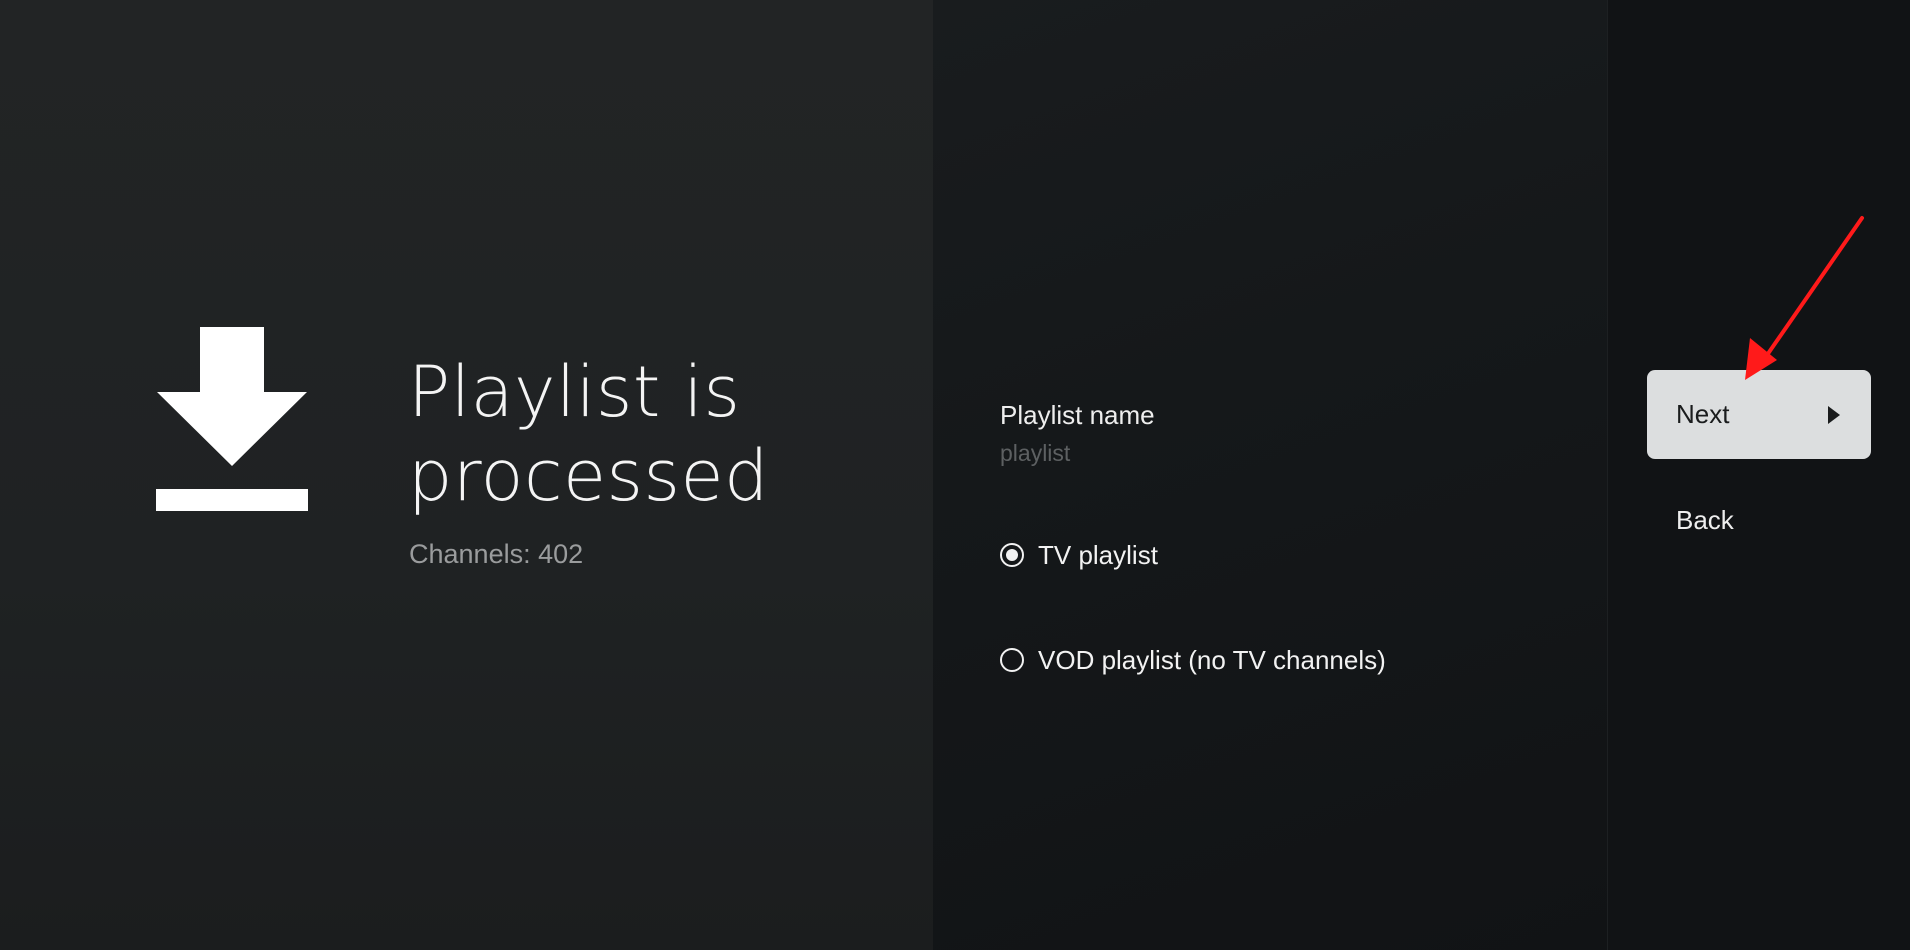  Describe the element at coordinates (1759, 414) in the screenshot. I see `next-button: Next` at that location.